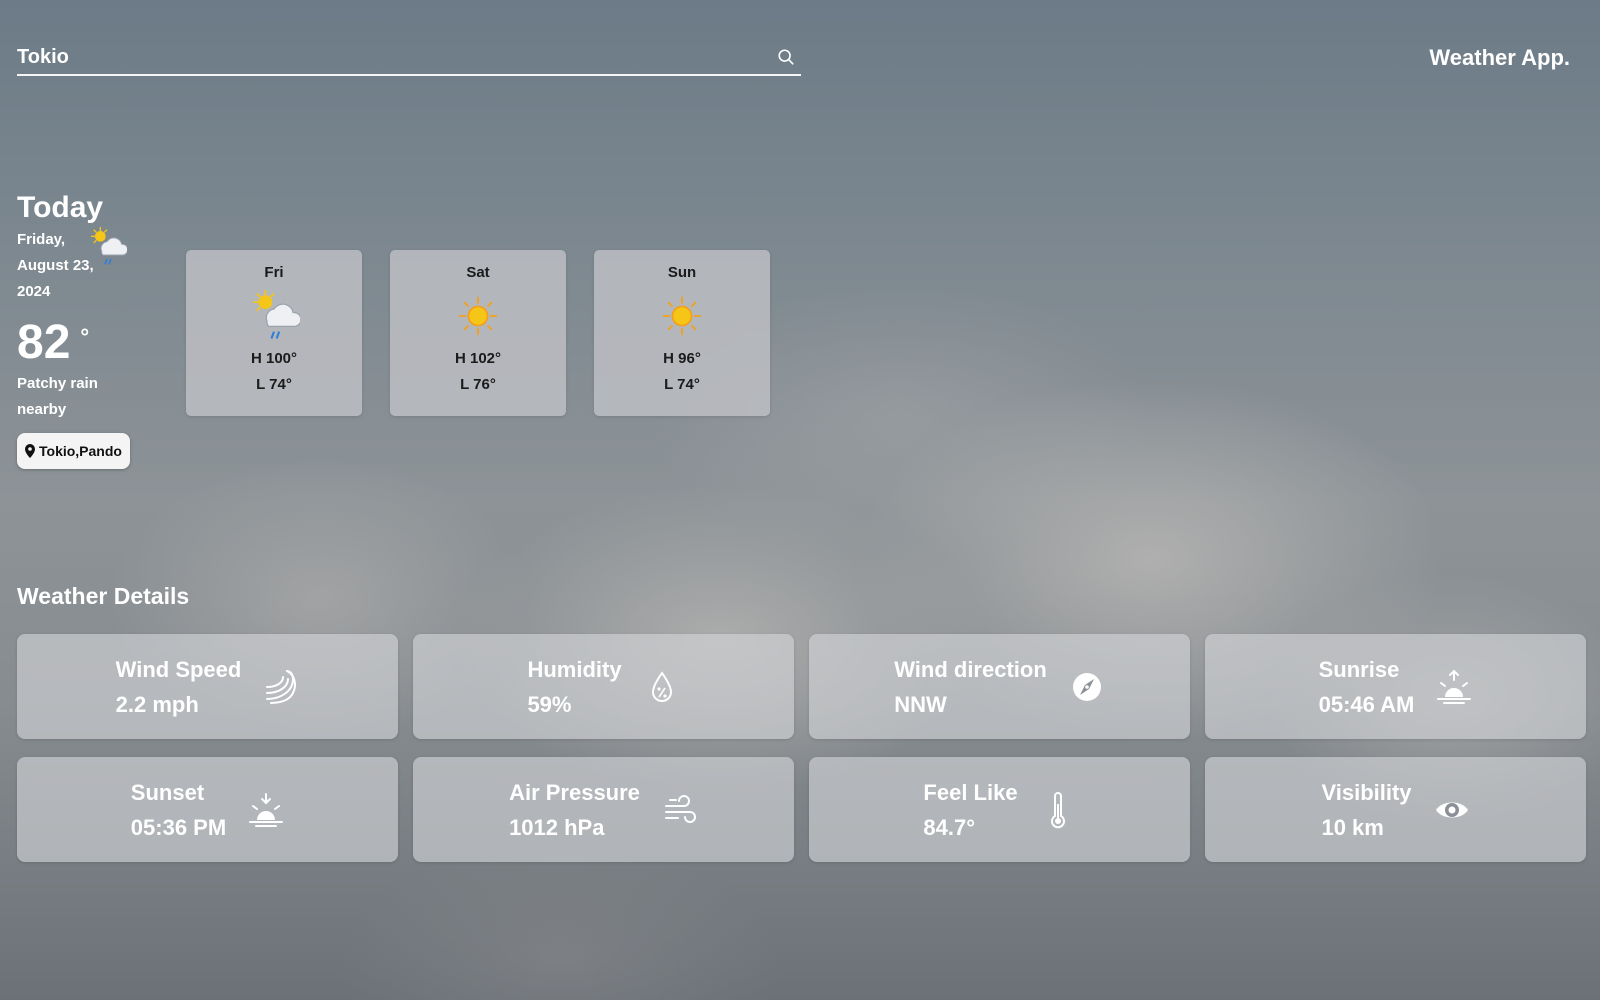 This screenshot has height=1000, width=1600. What do you see at coordinates (970, 792) in the screenshot?
I see `detail-label: Feel Like` at bounding box center [970, 792].